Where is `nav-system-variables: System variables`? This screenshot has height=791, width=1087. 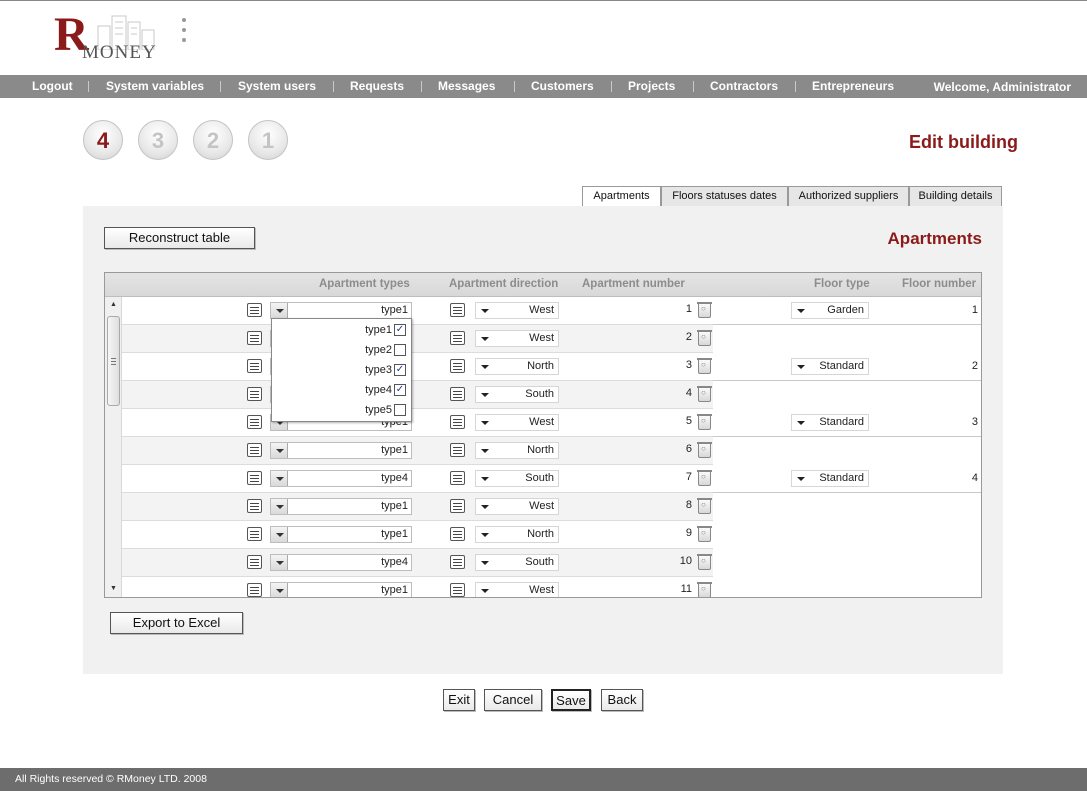 nav-system-variables: System variables is located at coordinates (155, 86).